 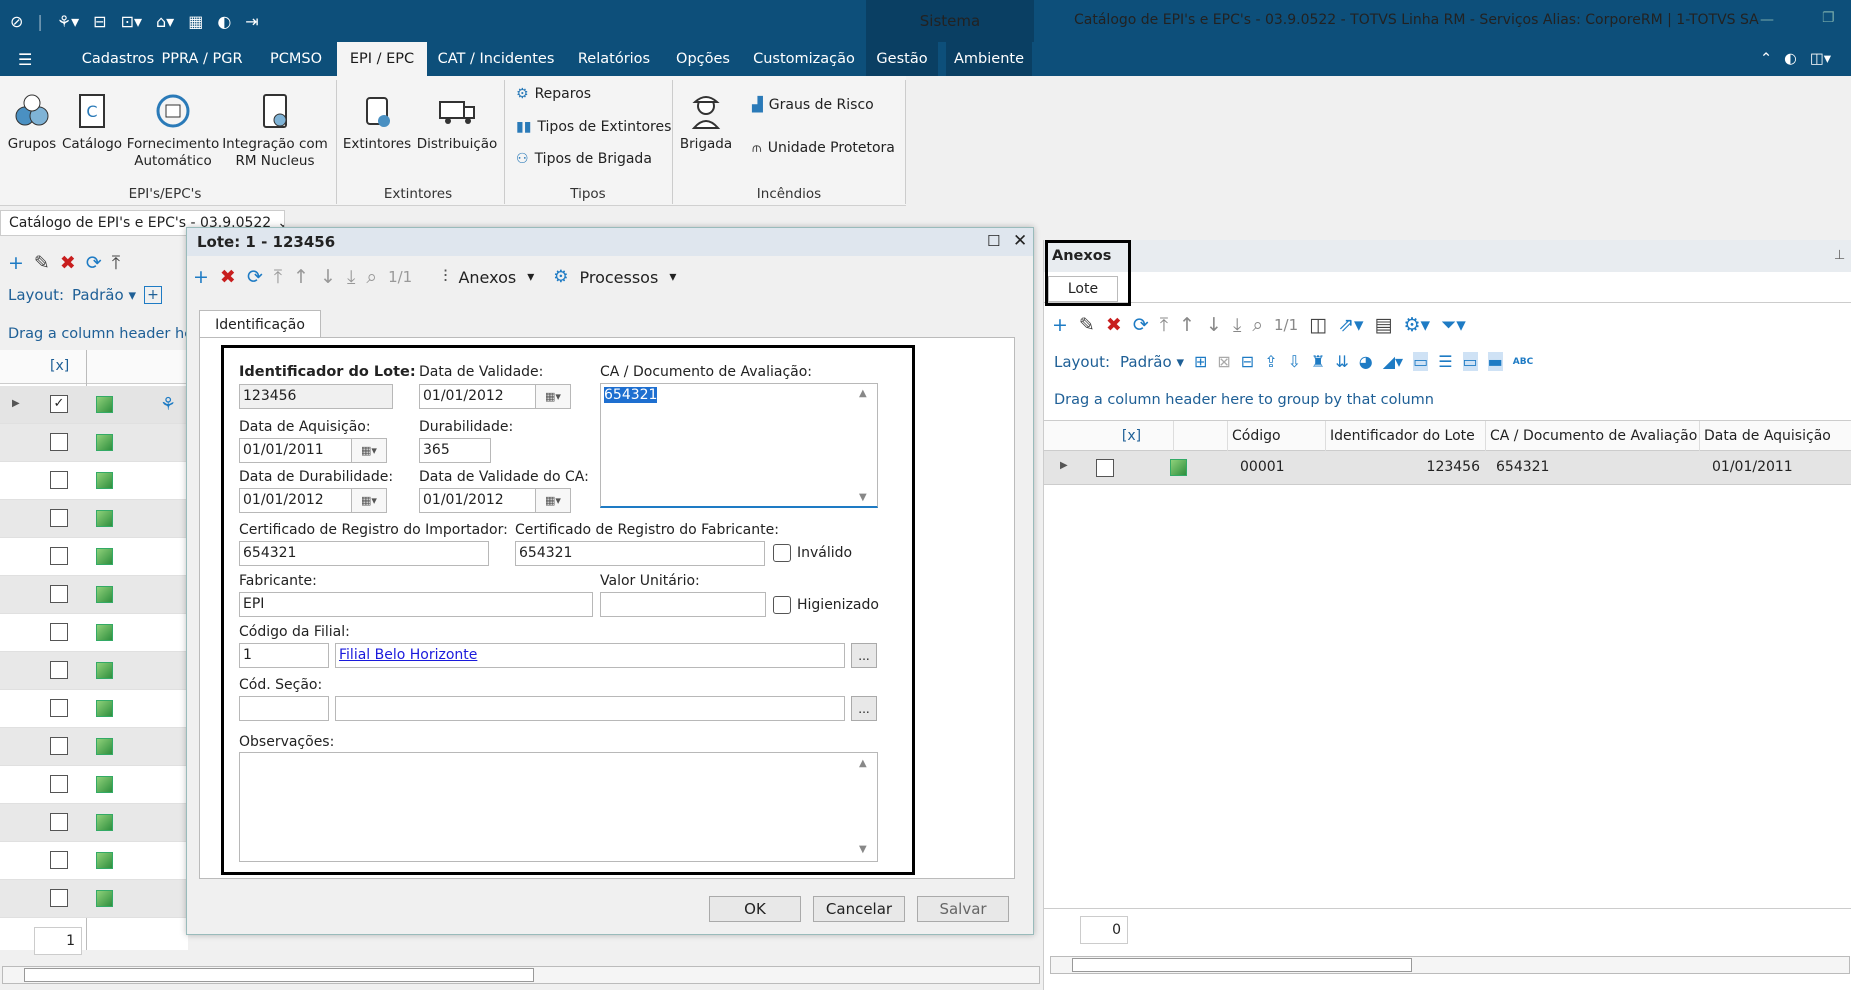 What do you see at coordinates (560, 277) in the screenshot?
I see `gear-icon: ⚙` at bounding box center [560, 277].